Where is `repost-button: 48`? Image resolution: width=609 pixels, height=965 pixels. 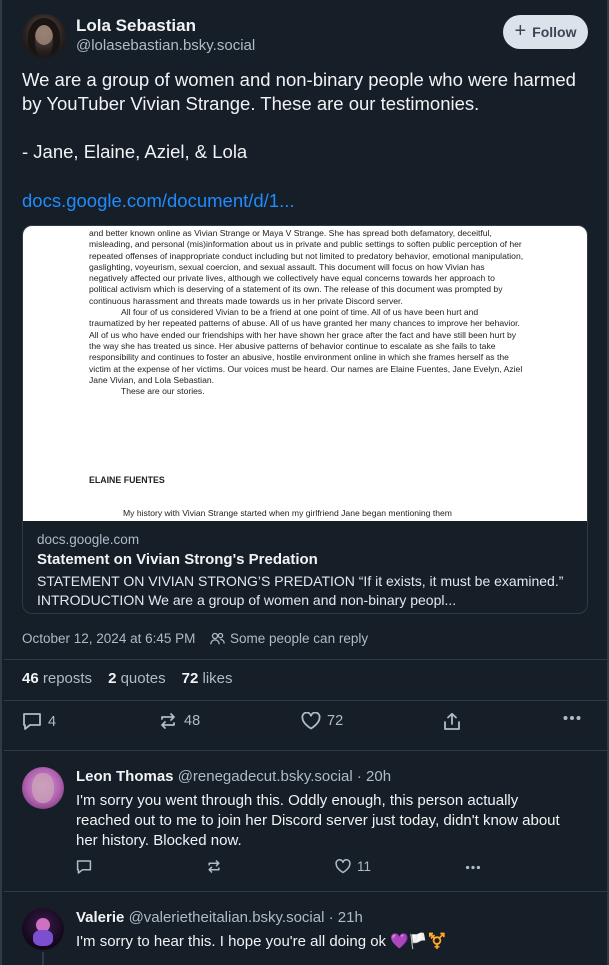
repost-button: 48 is located at coordinates (179, 721).